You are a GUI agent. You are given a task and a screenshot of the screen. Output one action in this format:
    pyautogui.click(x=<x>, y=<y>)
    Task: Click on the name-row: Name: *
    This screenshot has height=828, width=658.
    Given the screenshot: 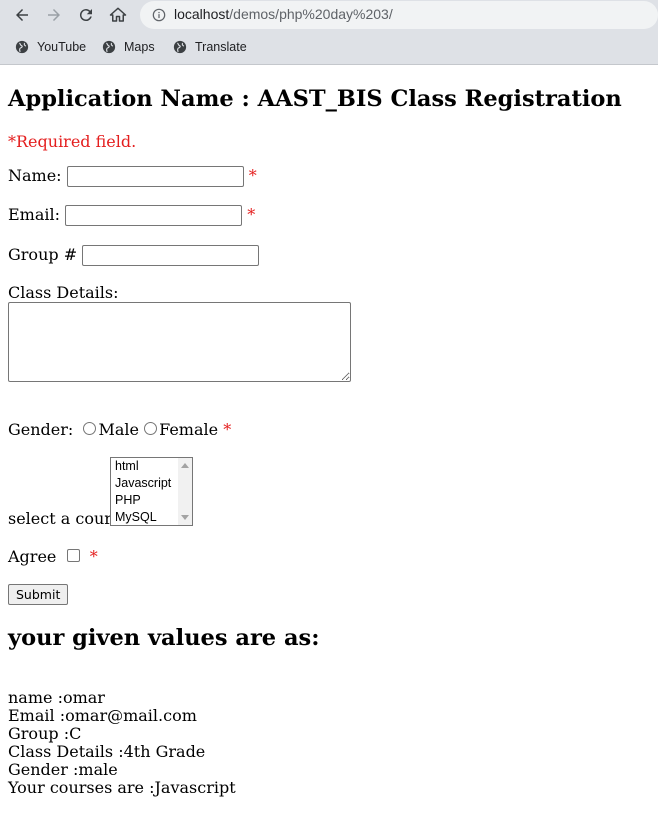 What is the action you would take?
    pyautogui.click(x=132, y=176)
    